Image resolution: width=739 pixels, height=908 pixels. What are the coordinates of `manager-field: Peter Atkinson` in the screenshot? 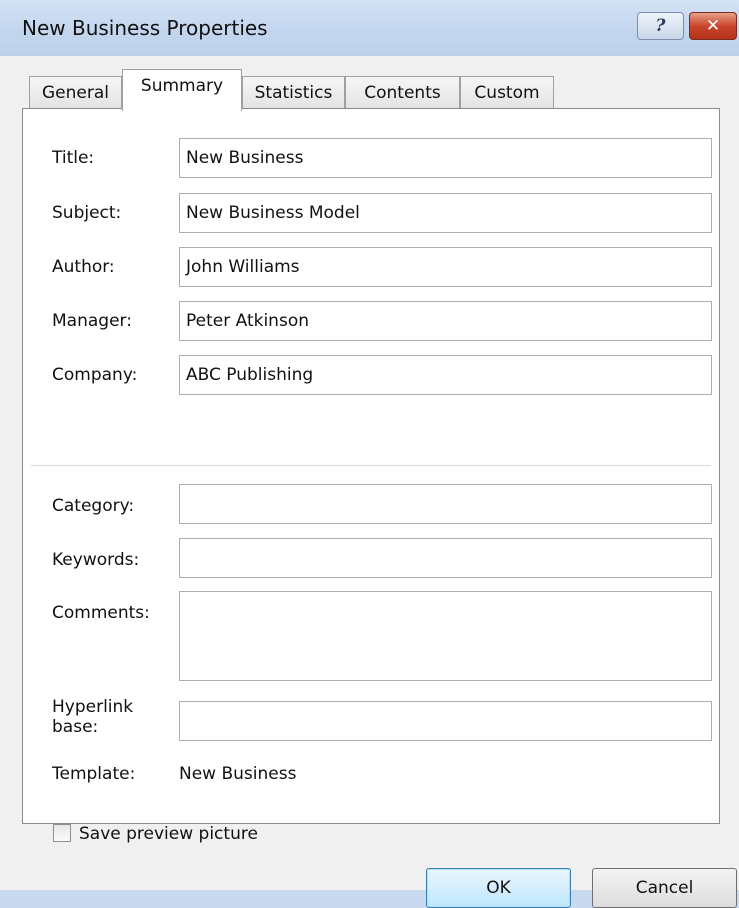 It's located at (445, 321).